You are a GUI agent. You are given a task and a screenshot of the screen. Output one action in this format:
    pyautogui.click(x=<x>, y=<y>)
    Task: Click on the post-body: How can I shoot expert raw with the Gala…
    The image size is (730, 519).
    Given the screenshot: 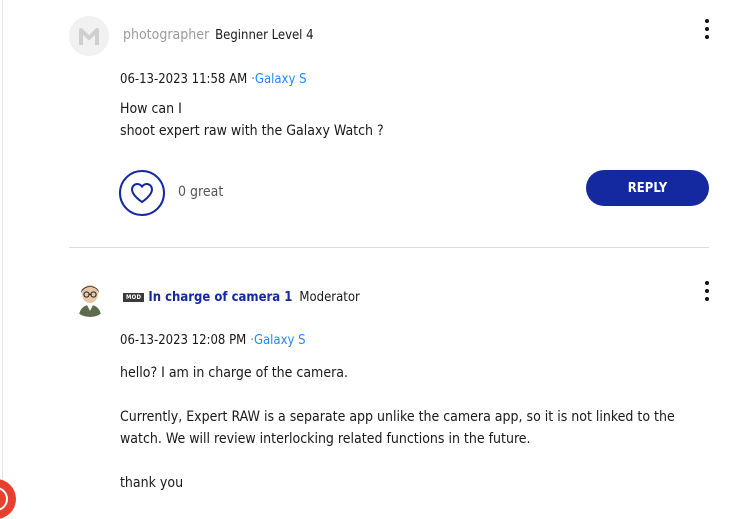 What is the action you would take?
    pyautogui.click(x=415, y=120)
    